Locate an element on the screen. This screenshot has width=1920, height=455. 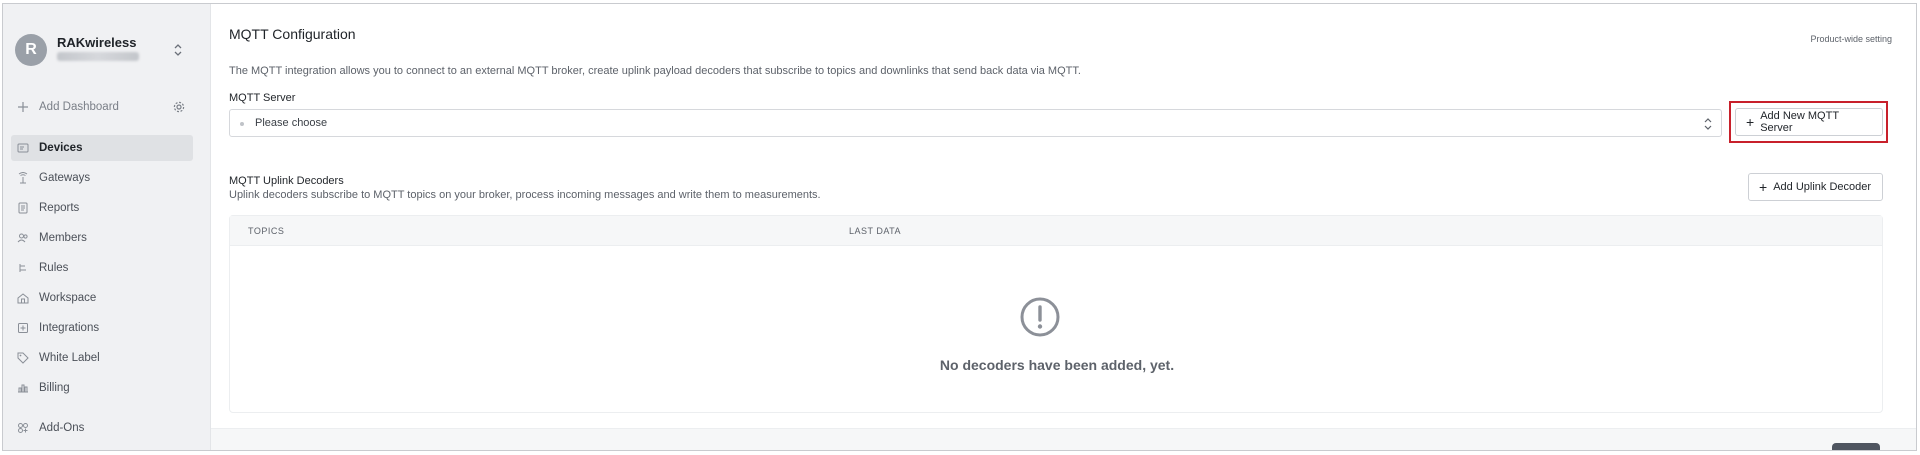
tag-icon is located at coordinates (23, 358).